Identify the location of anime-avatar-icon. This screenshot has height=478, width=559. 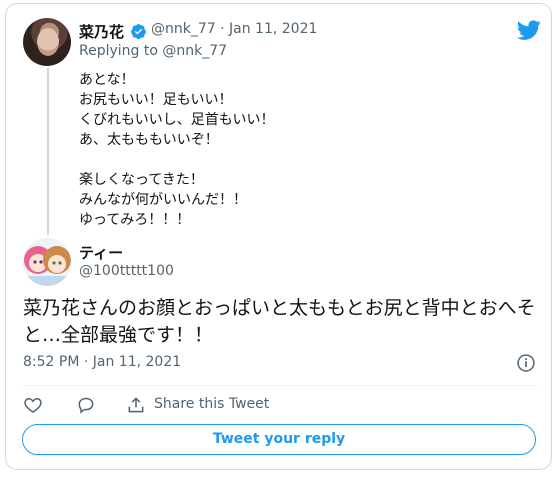
(47, 262).